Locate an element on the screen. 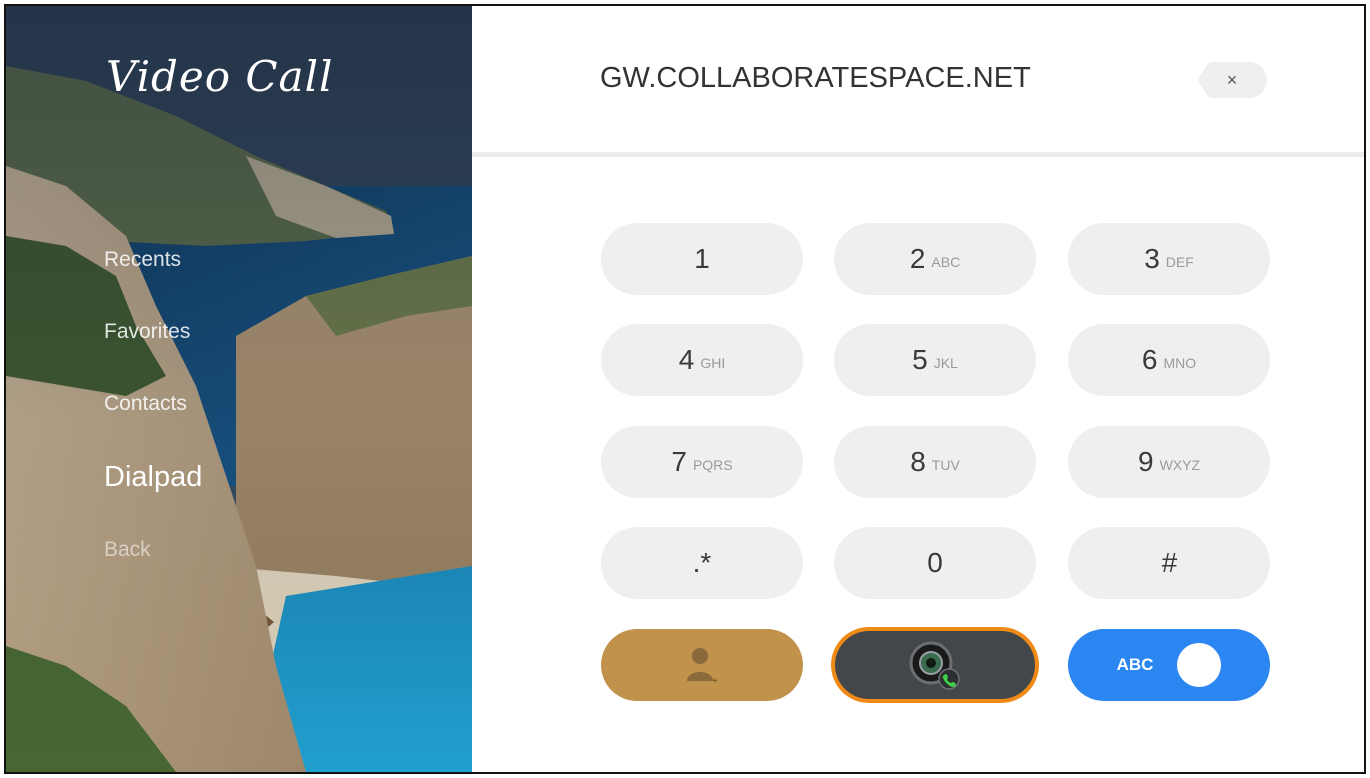 This screenshot has width=1370, height=778. address-header: GW.COLLABORATESPACE.NET × is located at coordinates (918, 81).